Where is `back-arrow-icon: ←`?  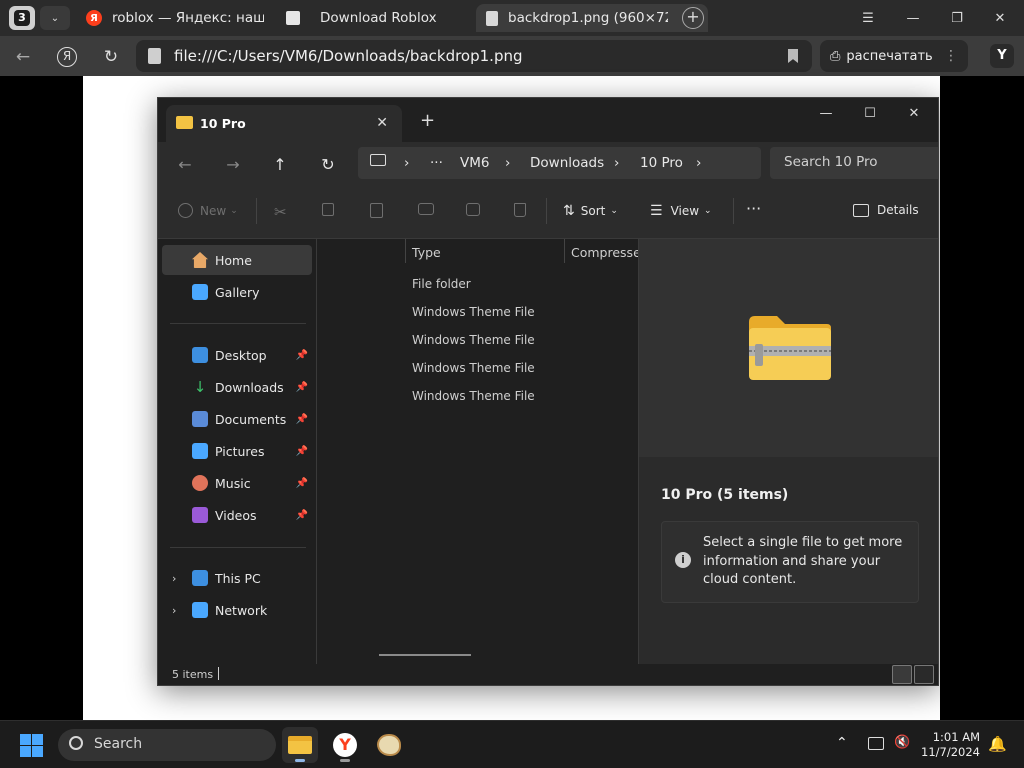 back-arrow-icon: ← is located at coordinates (23, 57).